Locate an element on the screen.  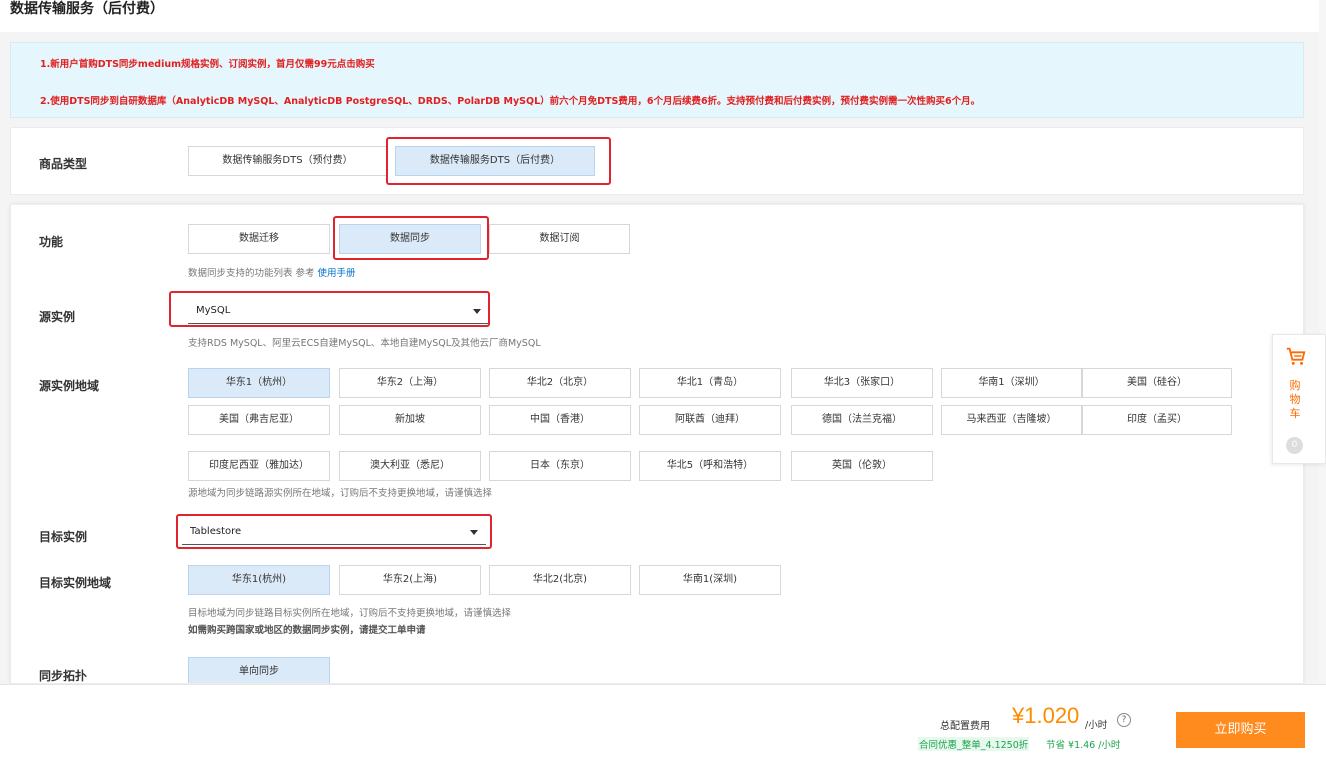
savings-text: 节省 ¥1.46 /小时 is located at coordinates (1083, 745).